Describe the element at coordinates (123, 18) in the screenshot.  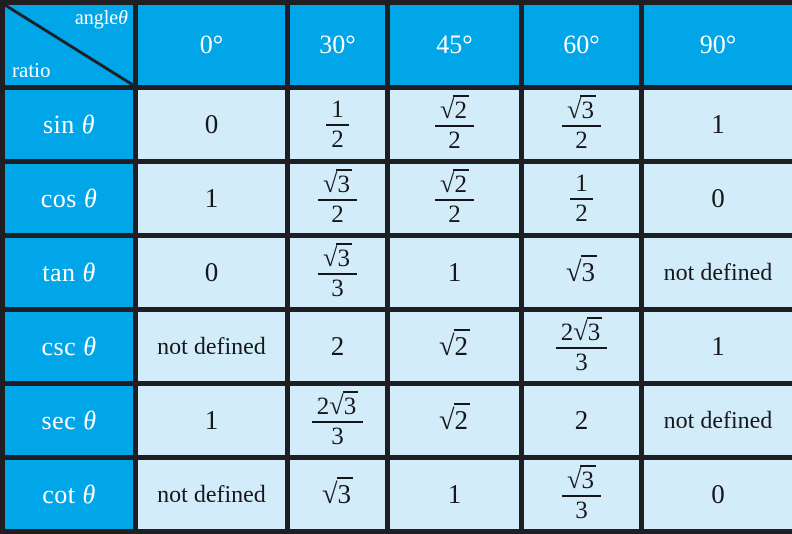
I see `corner-angle-theta: θ` at that location.